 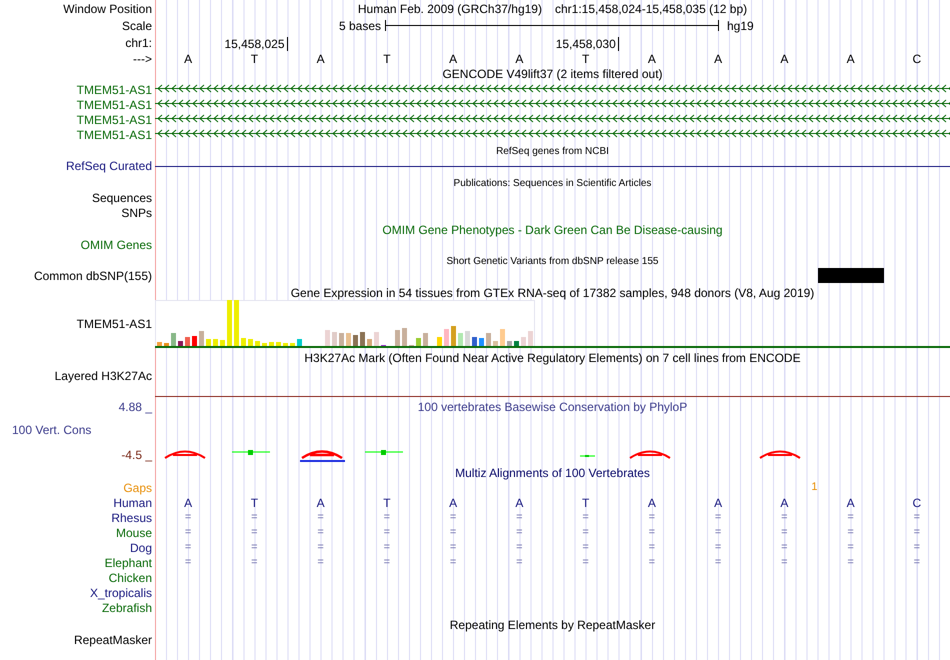 What do you see at coordinates (587, 44) in the screenshot?
I see `coordinate-tick: 15,458,030` at bounding box center [587, 44].